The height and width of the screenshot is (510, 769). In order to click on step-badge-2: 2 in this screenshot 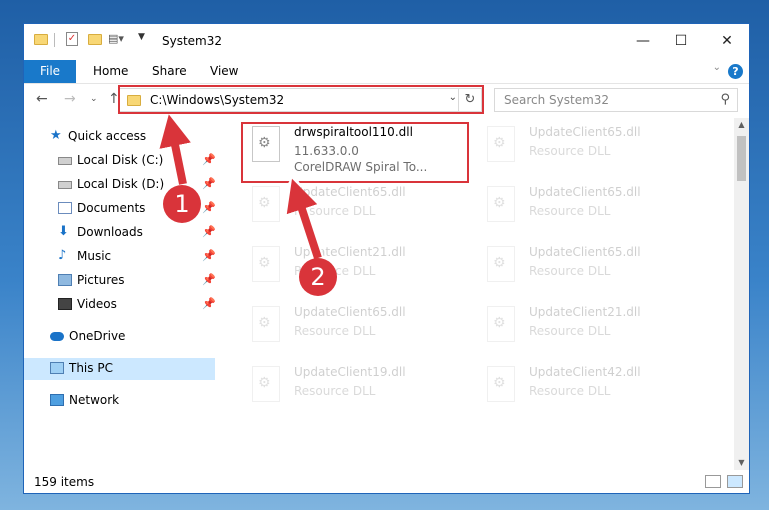, I will do `click(318, 277)`.